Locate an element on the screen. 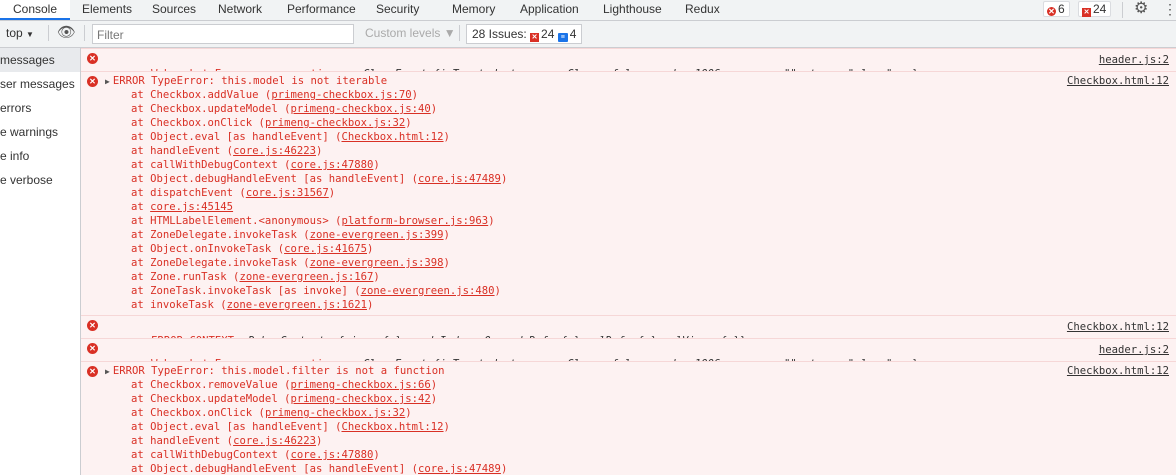 The height and width of the screenshot is (475, 1176). stack-frame-function: at callWithDebugContext ( is located at coordinates (211, 455).